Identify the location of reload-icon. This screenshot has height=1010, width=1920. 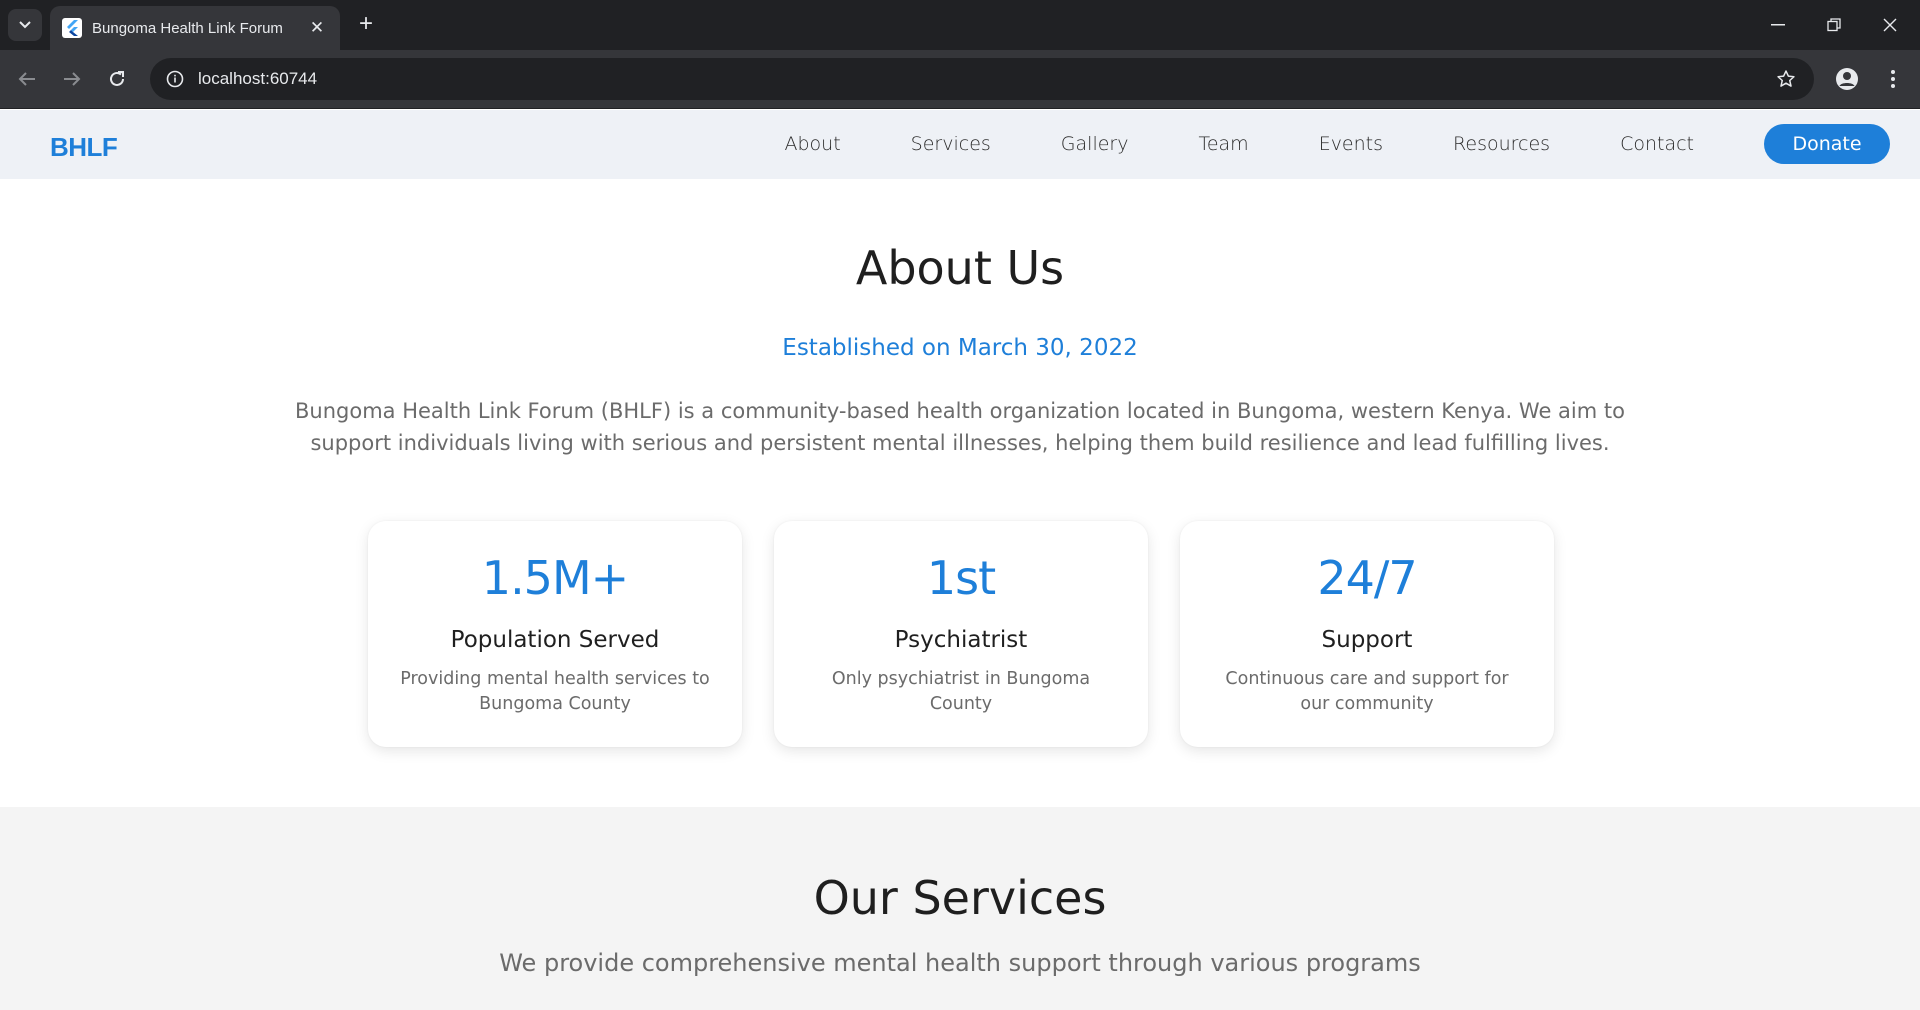
(117, 79).